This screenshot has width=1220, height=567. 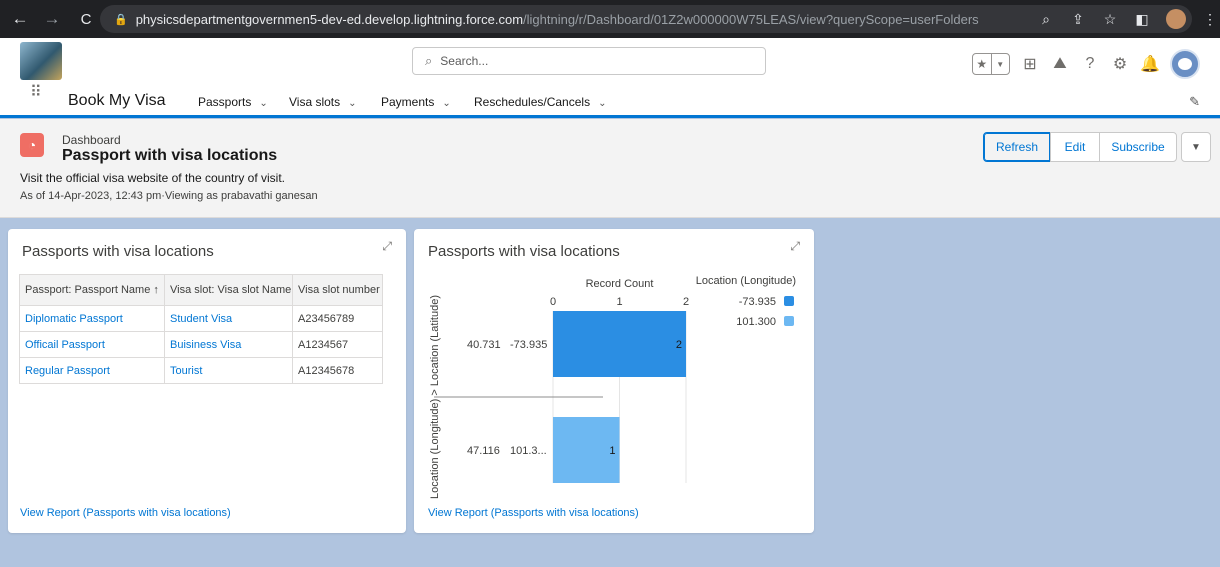 What do you see at coordinates (1110, 19) in the screenshot?
I see `bookmark-star-icon: ☆` at bounding box center [1110, 19].